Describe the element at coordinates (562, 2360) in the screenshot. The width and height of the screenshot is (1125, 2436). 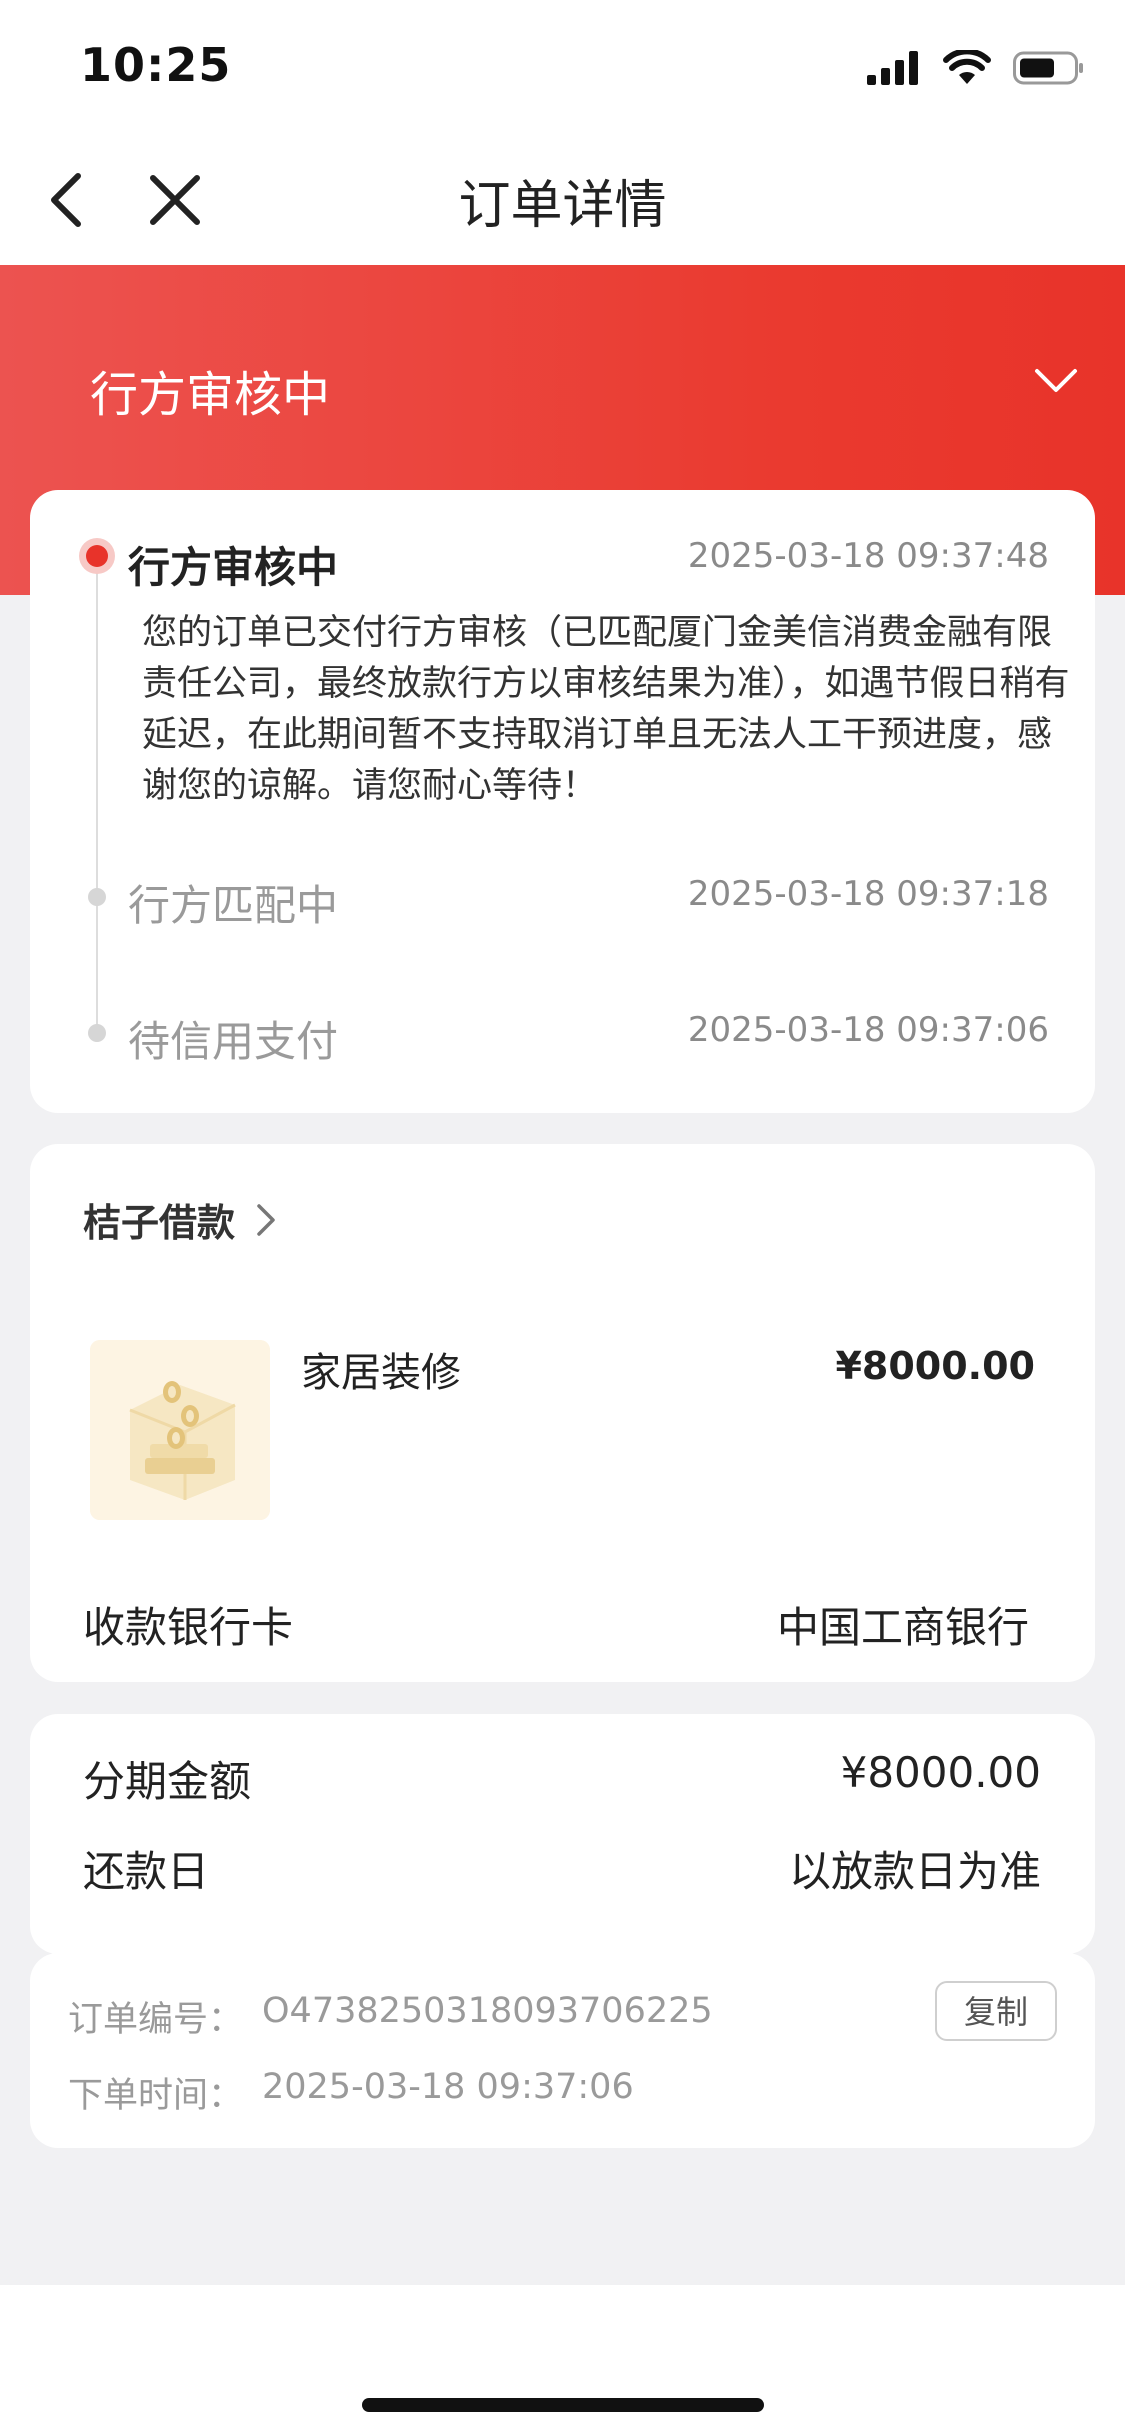
I see `bottom-safe-area` at that location.